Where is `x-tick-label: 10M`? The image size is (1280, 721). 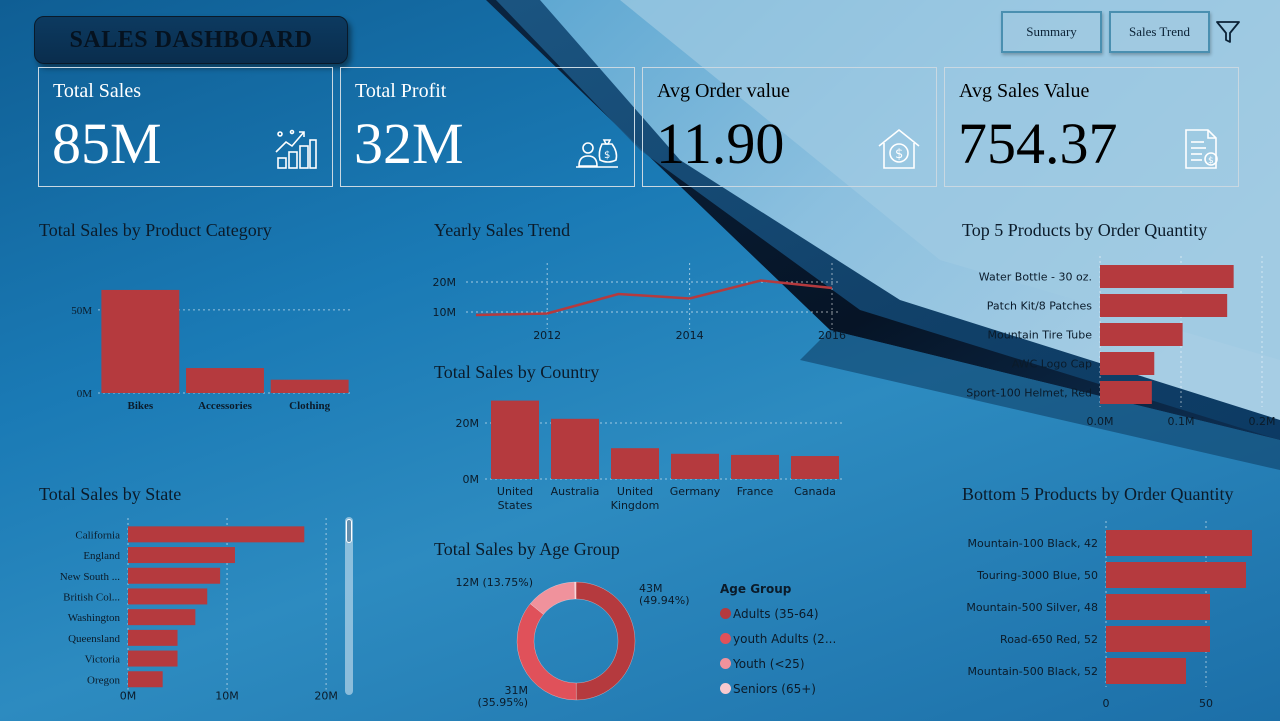
x-tick-label: 10M is located at coordinates (227, 696).